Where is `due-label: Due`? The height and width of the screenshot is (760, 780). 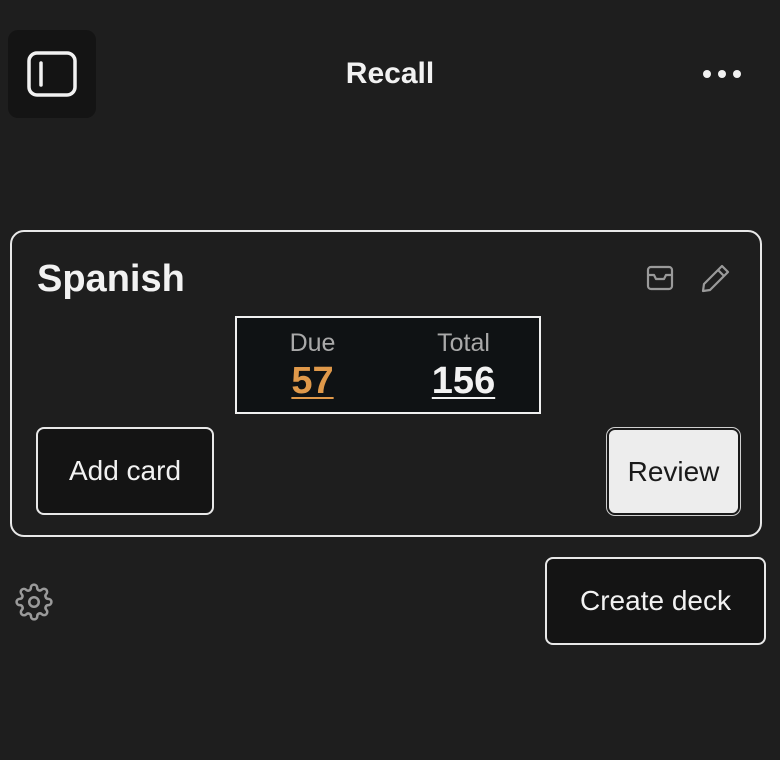 due-label: Due is located at coordinates (312, 343).